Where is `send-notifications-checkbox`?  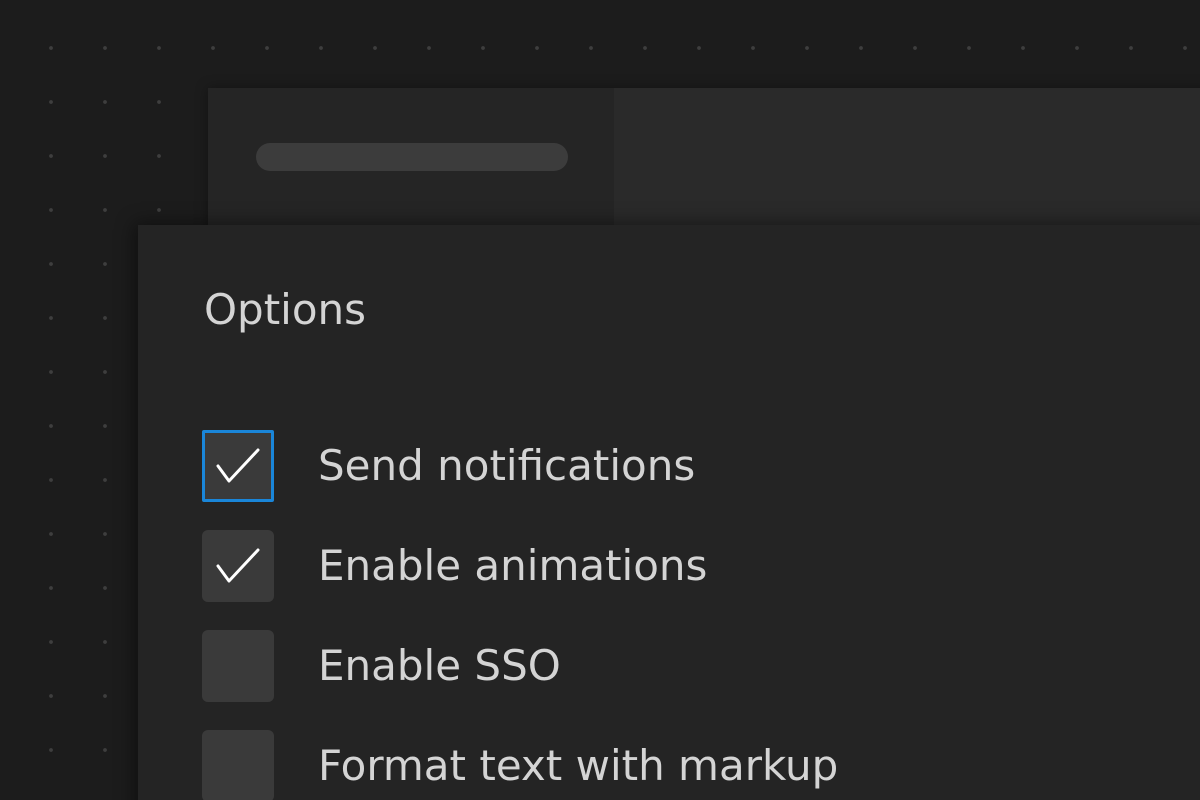 send-notifications-checkbox is located at coordinates (238, 466).